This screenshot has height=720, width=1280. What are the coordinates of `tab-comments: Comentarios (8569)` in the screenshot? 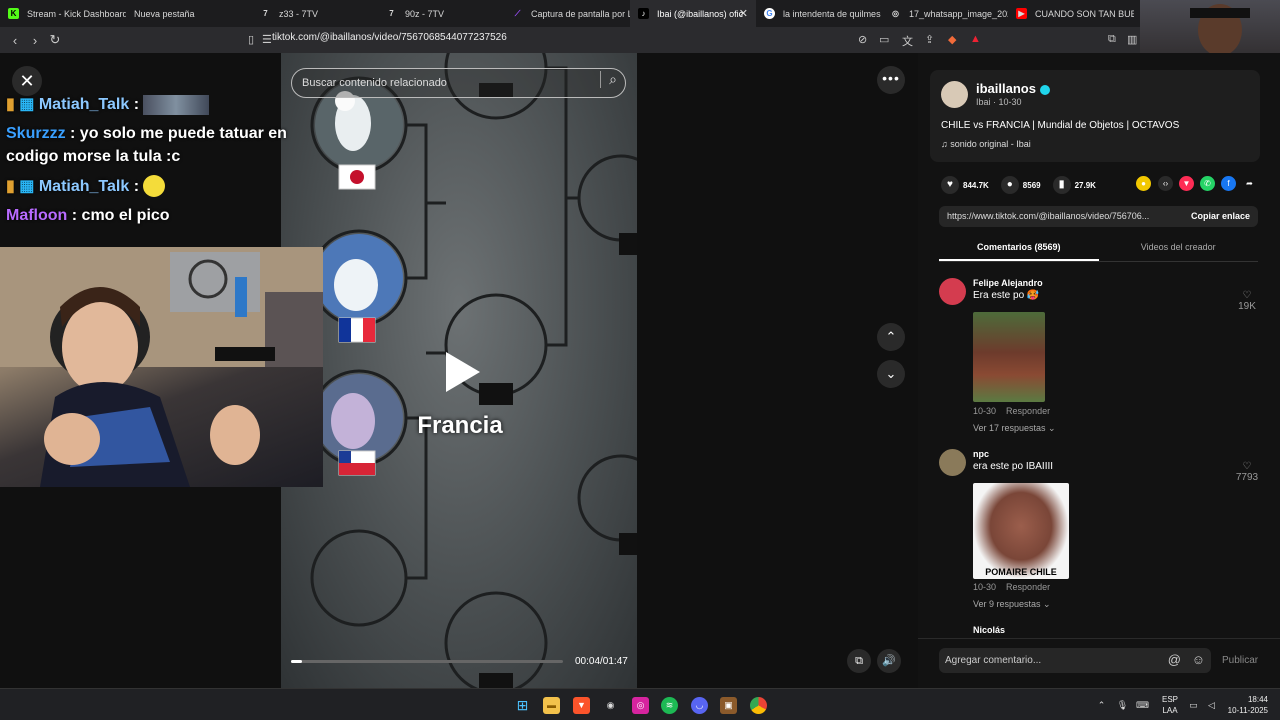 It's located at (1019, 249).